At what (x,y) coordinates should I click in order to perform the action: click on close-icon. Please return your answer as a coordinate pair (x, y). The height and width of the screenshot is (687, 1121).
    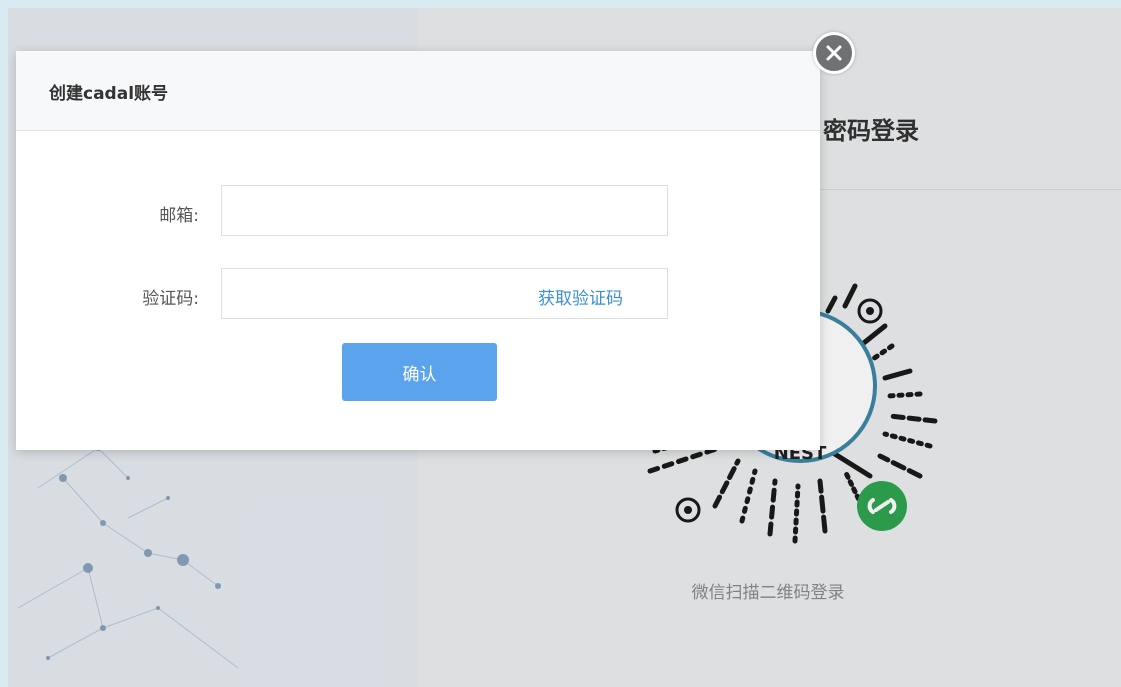
    Looking at the image, I should click on (834, 53).